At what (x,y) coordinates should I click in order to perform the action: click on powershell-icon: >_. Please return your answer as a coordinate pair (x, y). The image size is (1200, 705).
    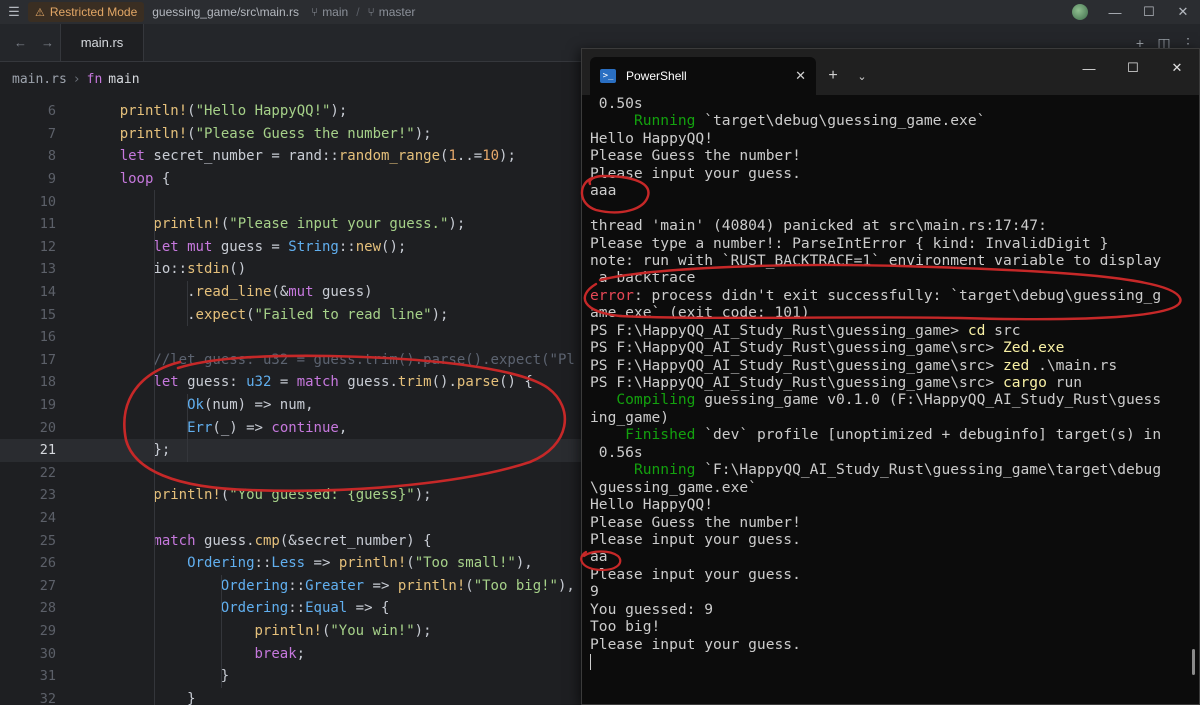
    Looking at the image, I should click on (608, 76).